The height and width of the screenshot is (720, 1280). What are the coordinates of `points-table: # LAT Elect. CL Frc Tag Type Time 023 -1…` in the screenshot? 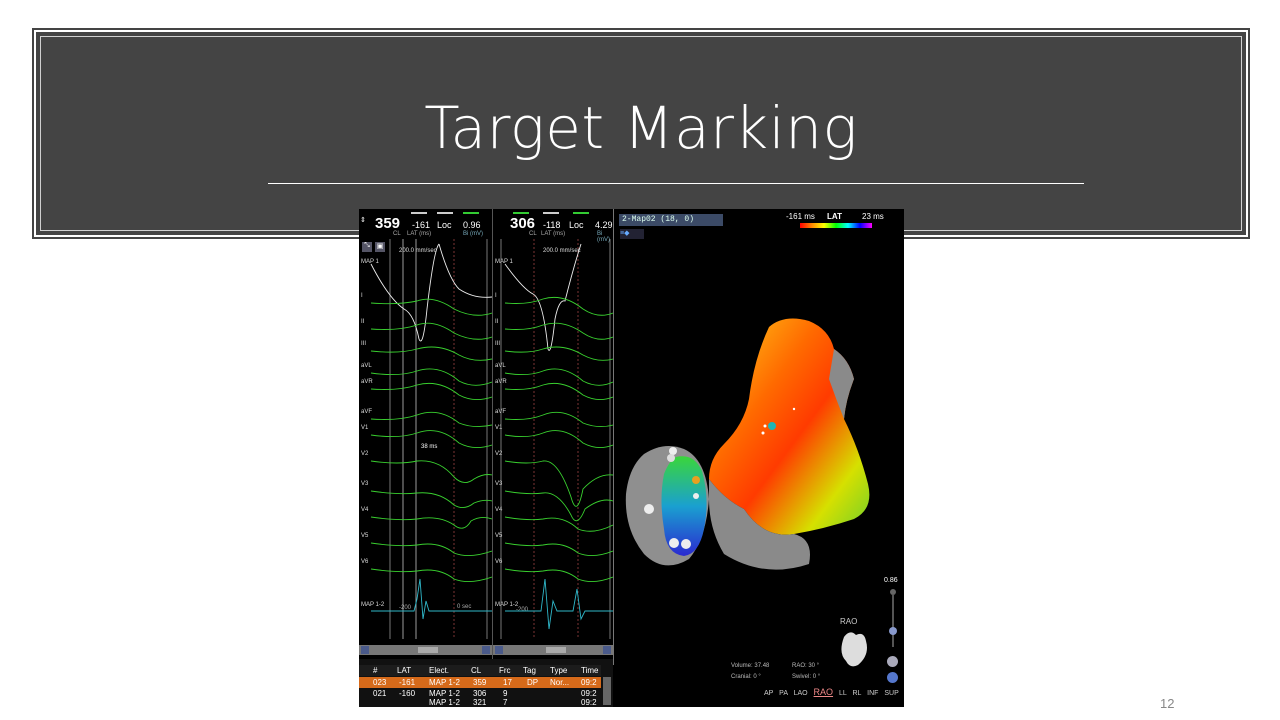 It's located at (486, 683).